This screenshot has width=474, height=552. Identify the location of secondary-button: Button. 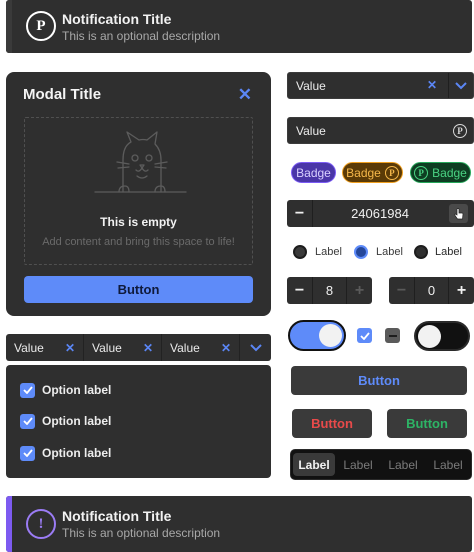
(379, 380).